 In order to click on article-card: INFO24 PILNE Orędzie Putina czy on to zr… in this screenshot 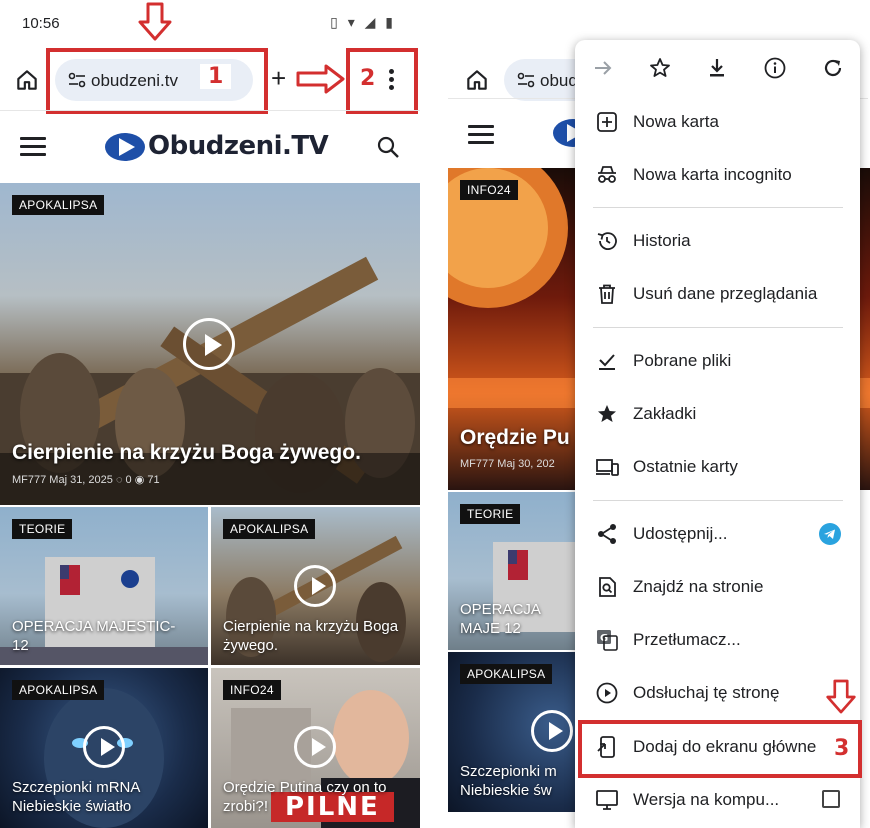, I will do `click(315, 748)`.